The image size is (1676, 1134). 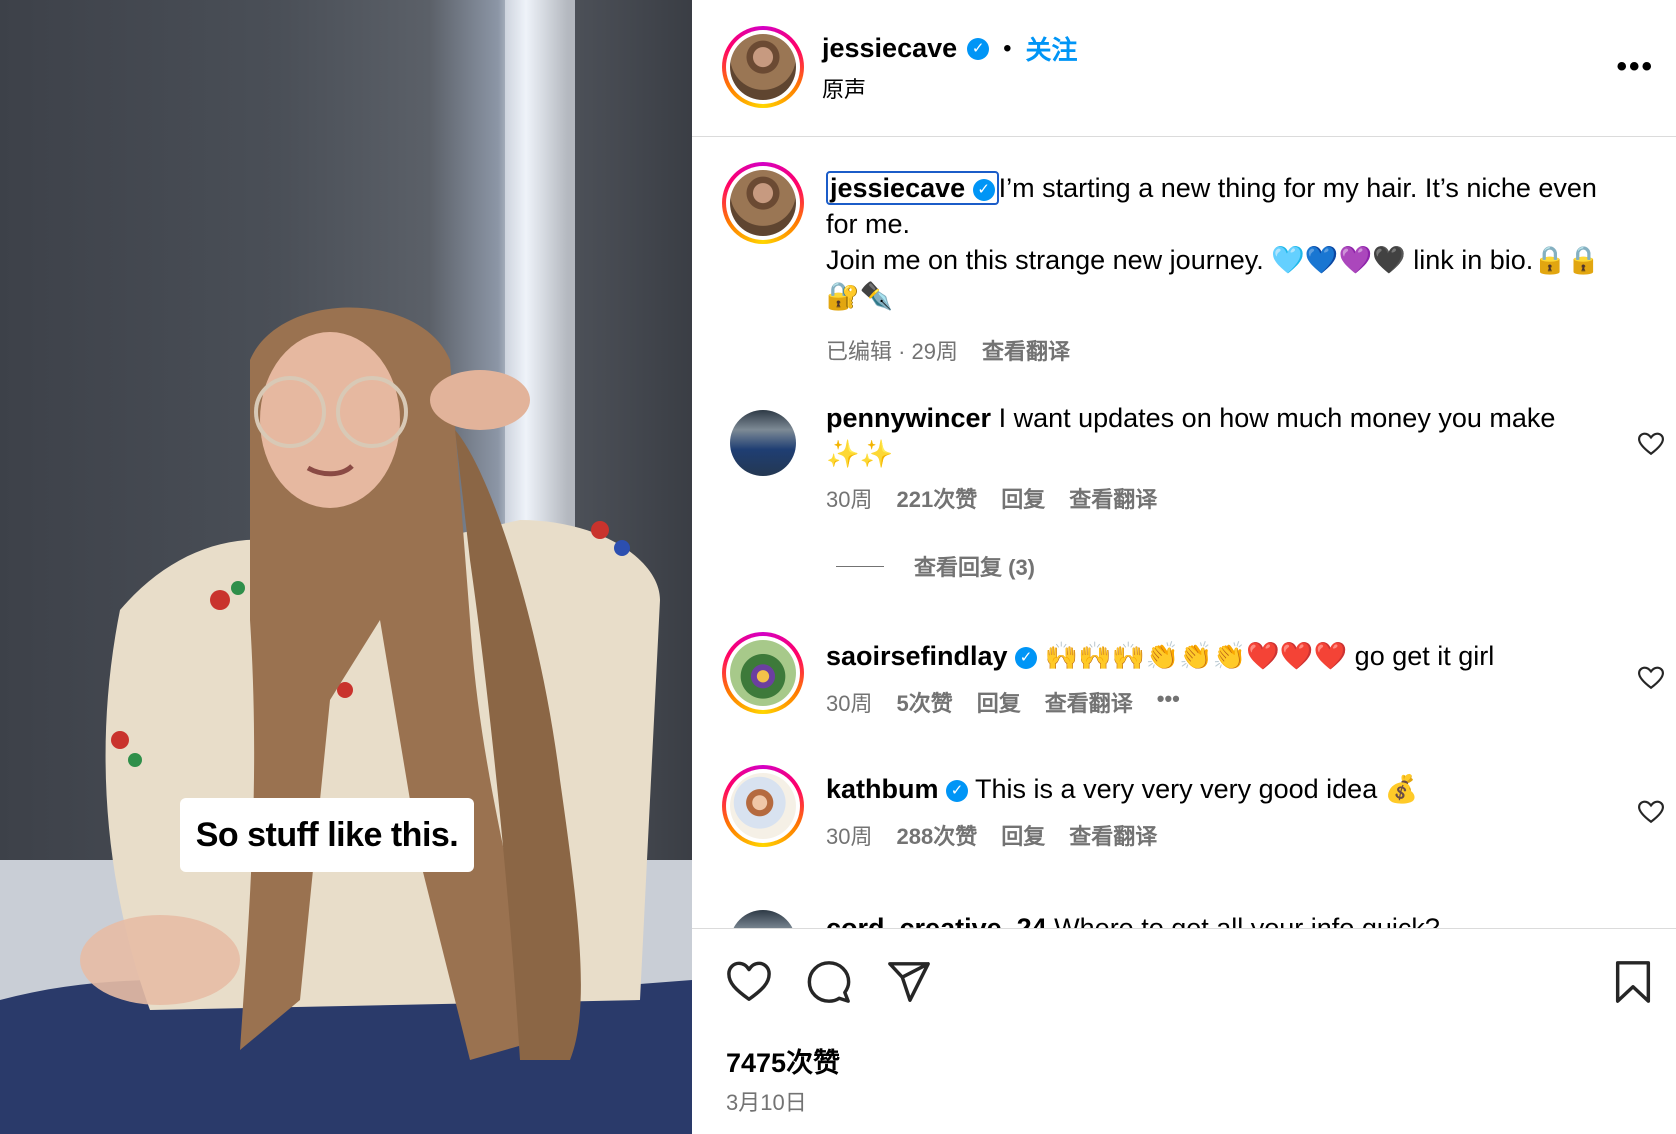 I want to click on likes-count: 7475次赞, so click(x=783, y=1060).